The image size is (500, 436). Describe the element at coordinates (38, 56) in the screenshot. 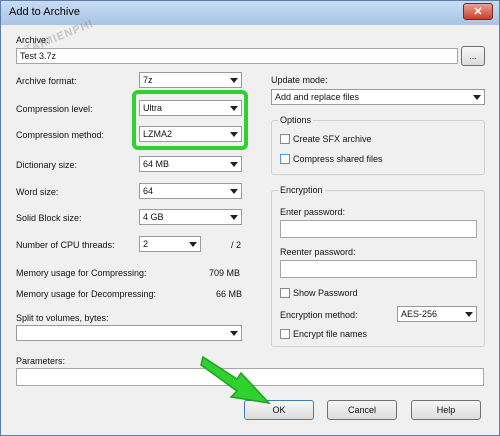

I see `archive-path-value: Test 3.7z` at that location.